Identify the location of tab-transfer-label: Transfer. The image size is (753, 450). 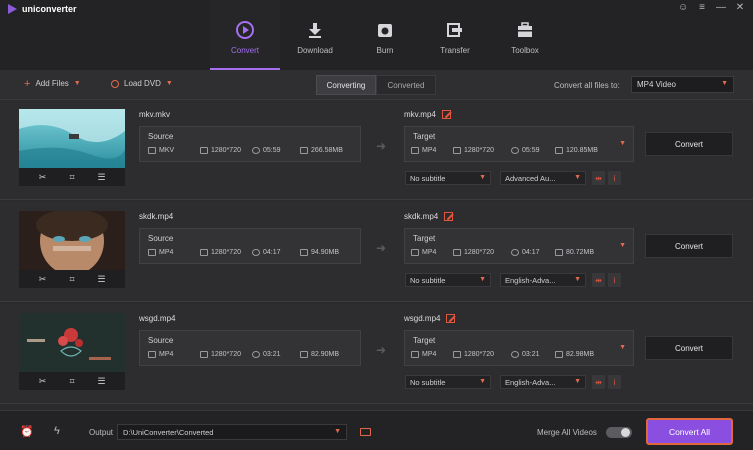
(455, 50).